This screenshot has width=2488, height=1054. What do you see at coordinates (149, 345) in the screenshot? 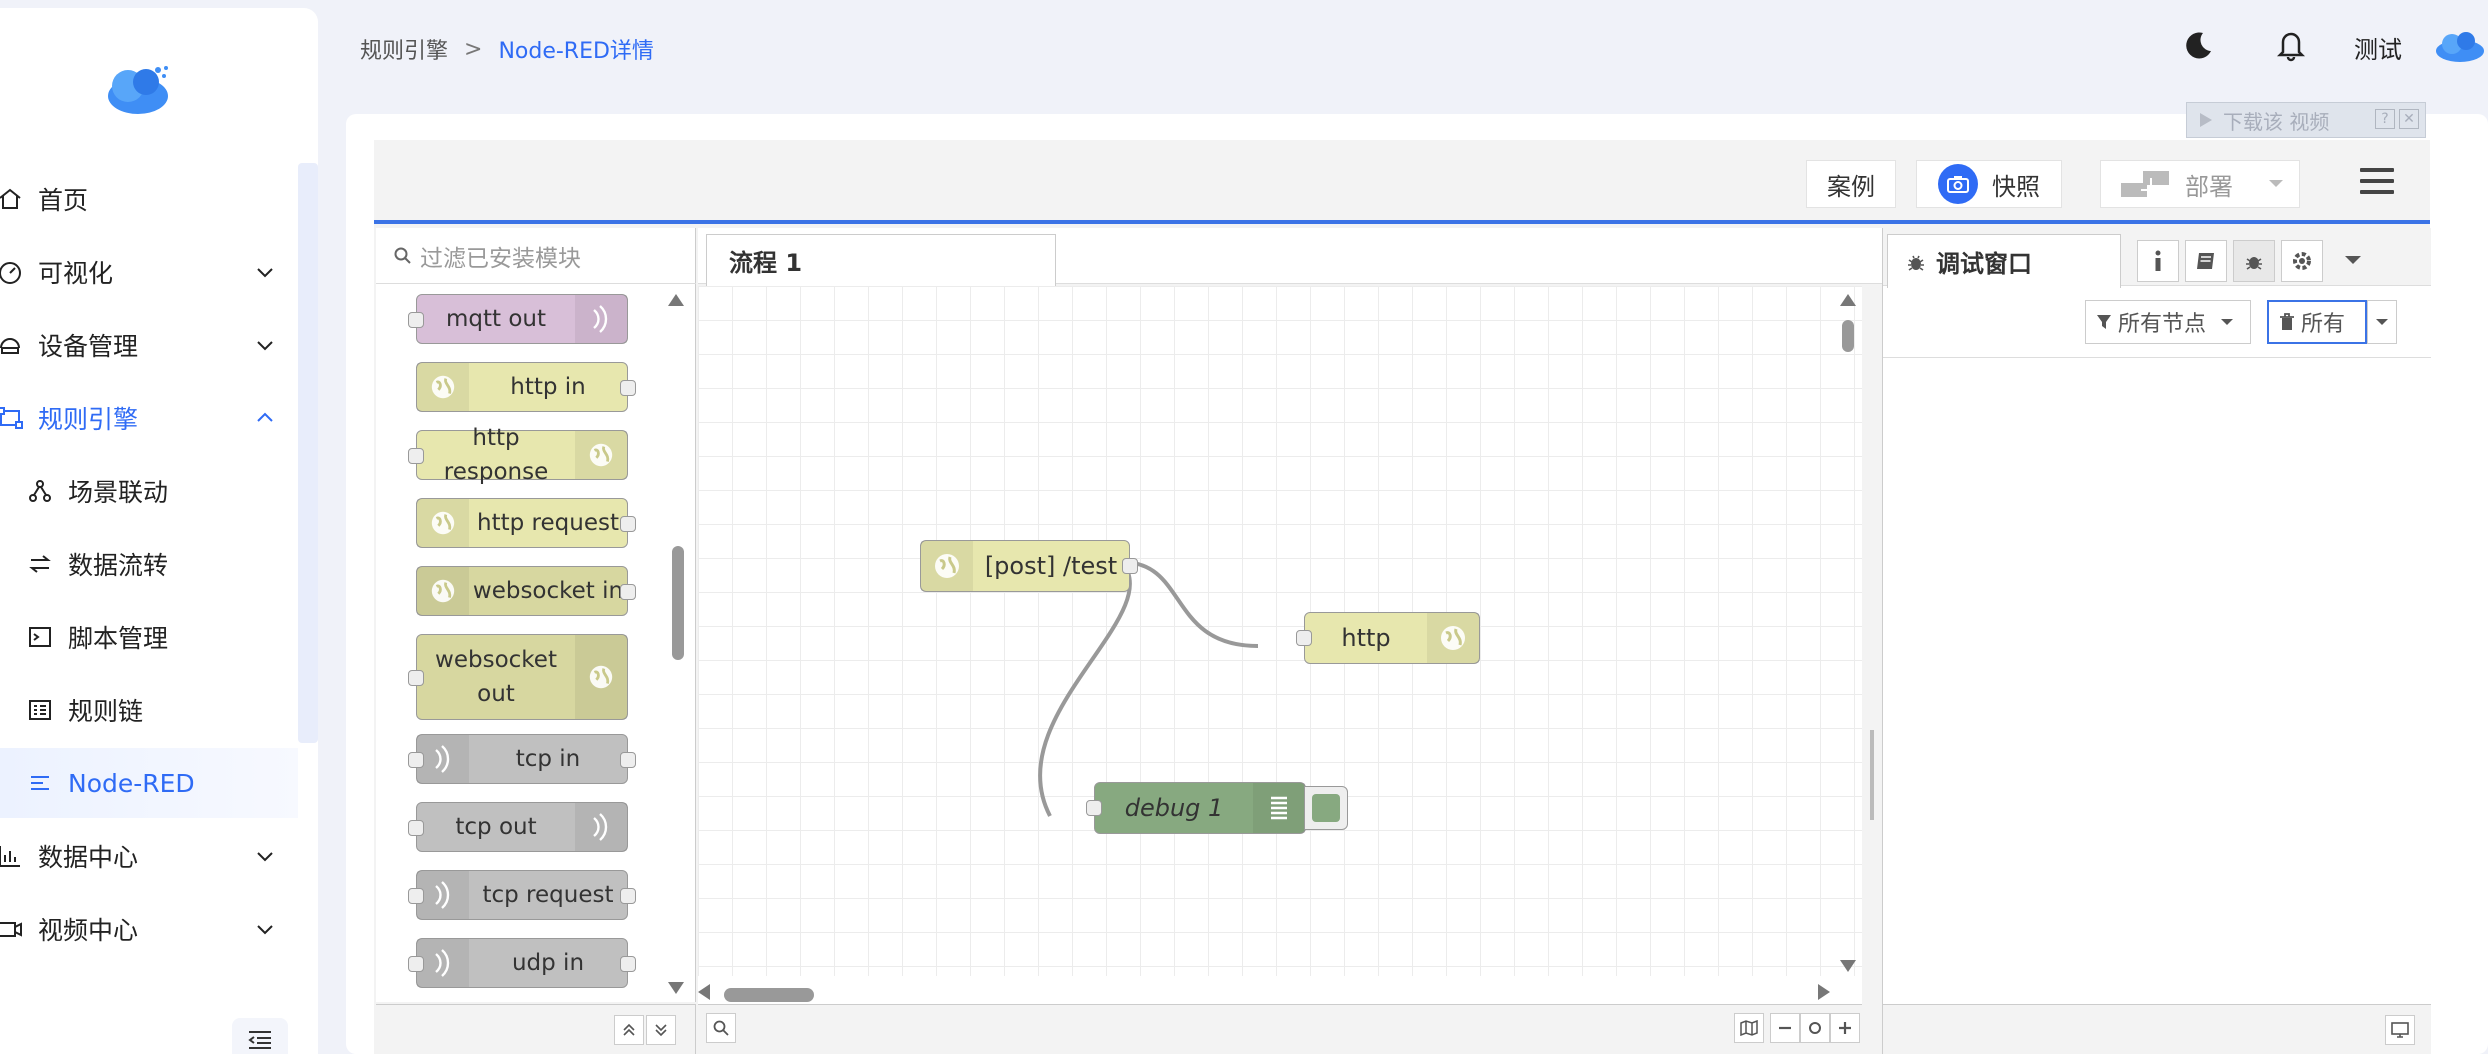
I see `sidebar-item-device-management: 设备管理` at bounding box center [149, 345].